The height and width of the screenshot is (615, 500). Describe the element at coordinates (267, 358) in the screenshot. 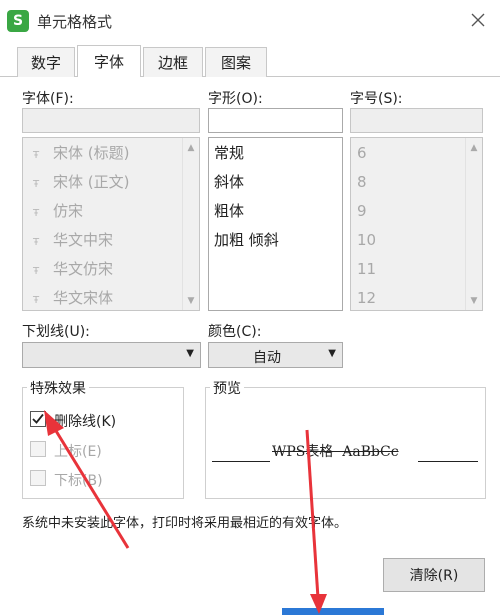

I see `color-value: 自动` at that location.